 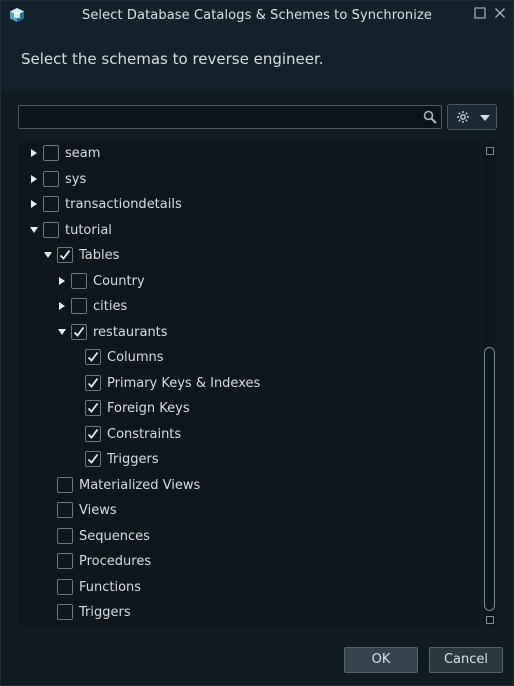 I want to click on tree-item: cities, so click(x=248, y=307).